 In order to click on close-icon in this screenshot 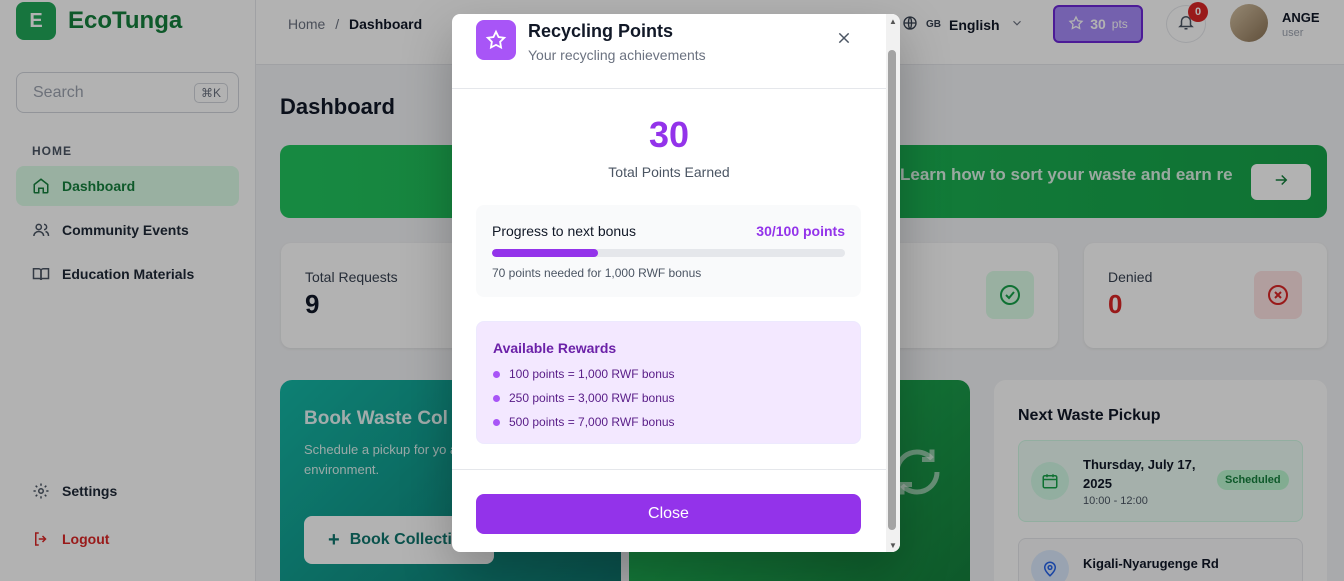, I will do `click(844, 40)`.